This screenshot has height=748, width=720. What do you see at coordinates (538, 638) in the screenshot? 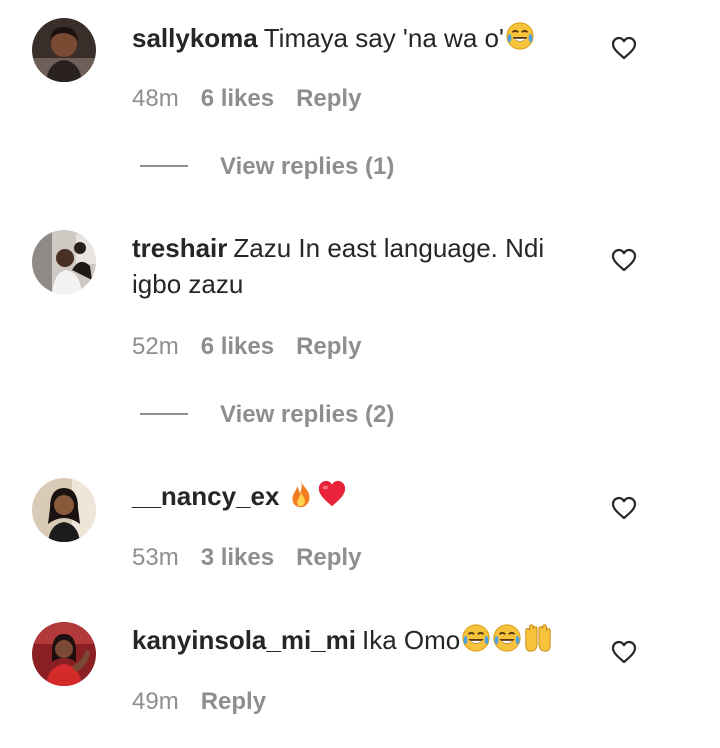
I see `raised-hands-emoji-icon` at bounding box center [538, 638].